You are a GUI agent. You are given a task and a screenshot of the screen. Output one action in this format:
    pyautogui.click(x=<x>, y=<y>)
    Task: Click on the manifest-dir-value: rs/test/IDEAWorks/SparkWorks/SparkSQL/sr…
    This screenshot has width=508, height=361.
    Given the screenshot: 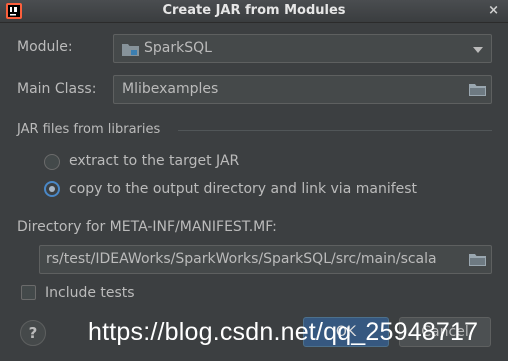 What is the action you would take?
    pyautogui.click(x=241, y=259)
    